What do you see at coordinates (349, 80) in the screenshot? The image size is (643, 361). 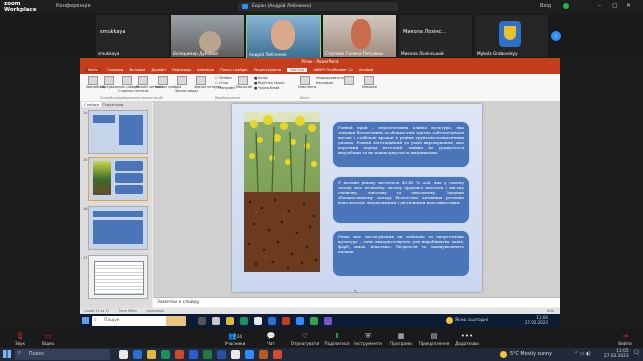 I see `switch-windows-icon` at bounding box center [349, 80].